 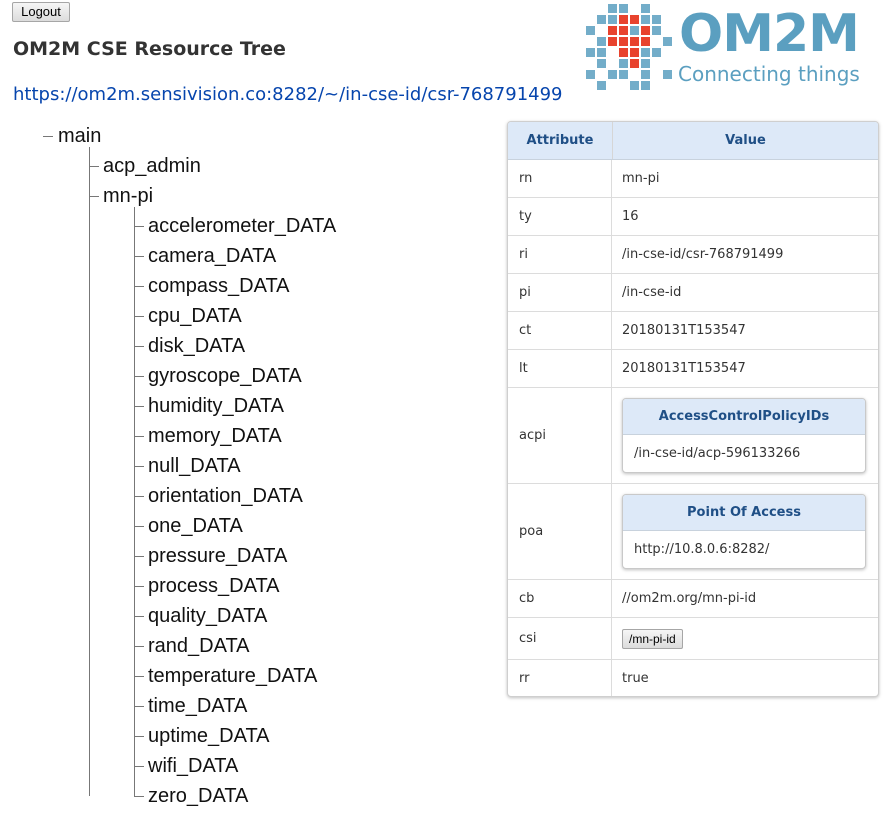 What do you see at coordinates (769, 74) in the screenshot?
I see `logo-tagline: Connecting things` at bounding box center [769, 74].